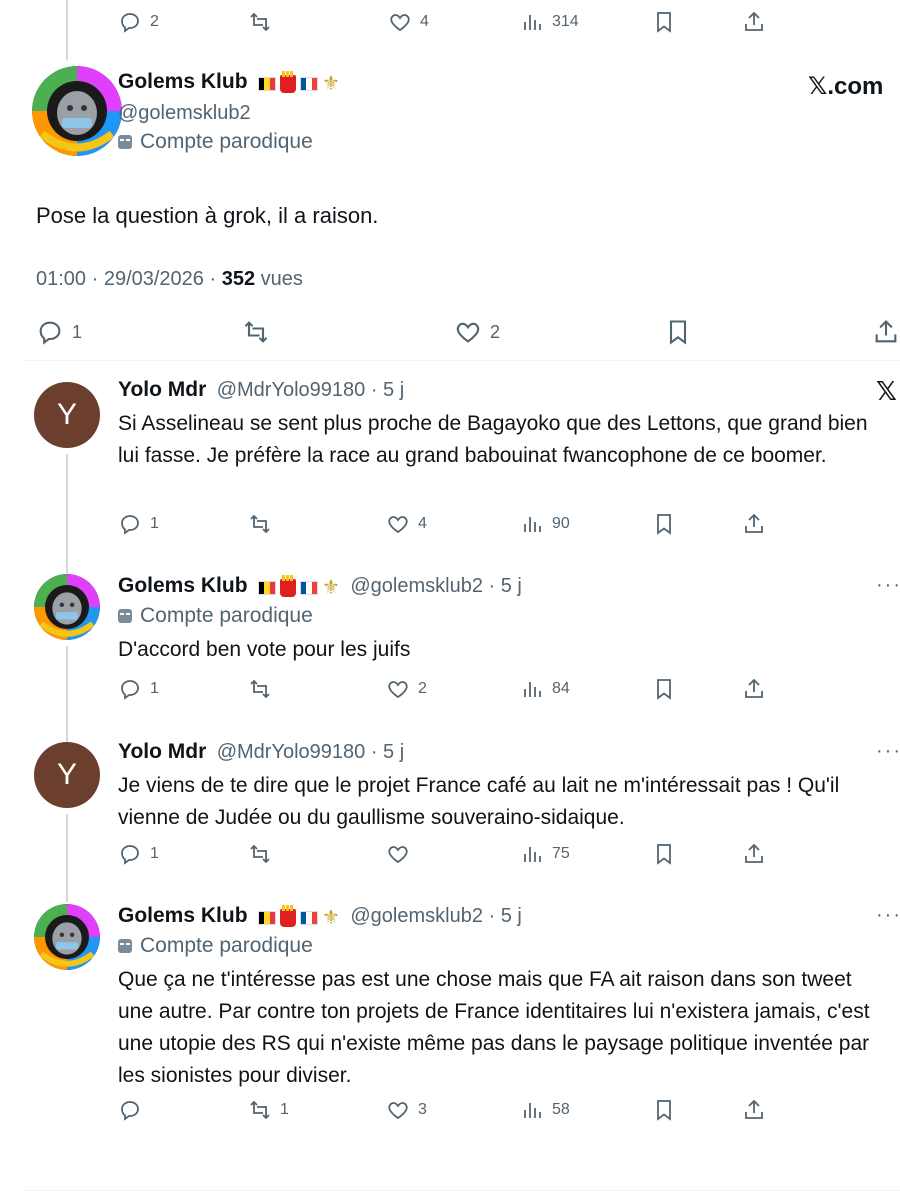  Describe the element at coordinates (184, 113) in the screenshot. I see `handle: @golemsklub2` at that location.